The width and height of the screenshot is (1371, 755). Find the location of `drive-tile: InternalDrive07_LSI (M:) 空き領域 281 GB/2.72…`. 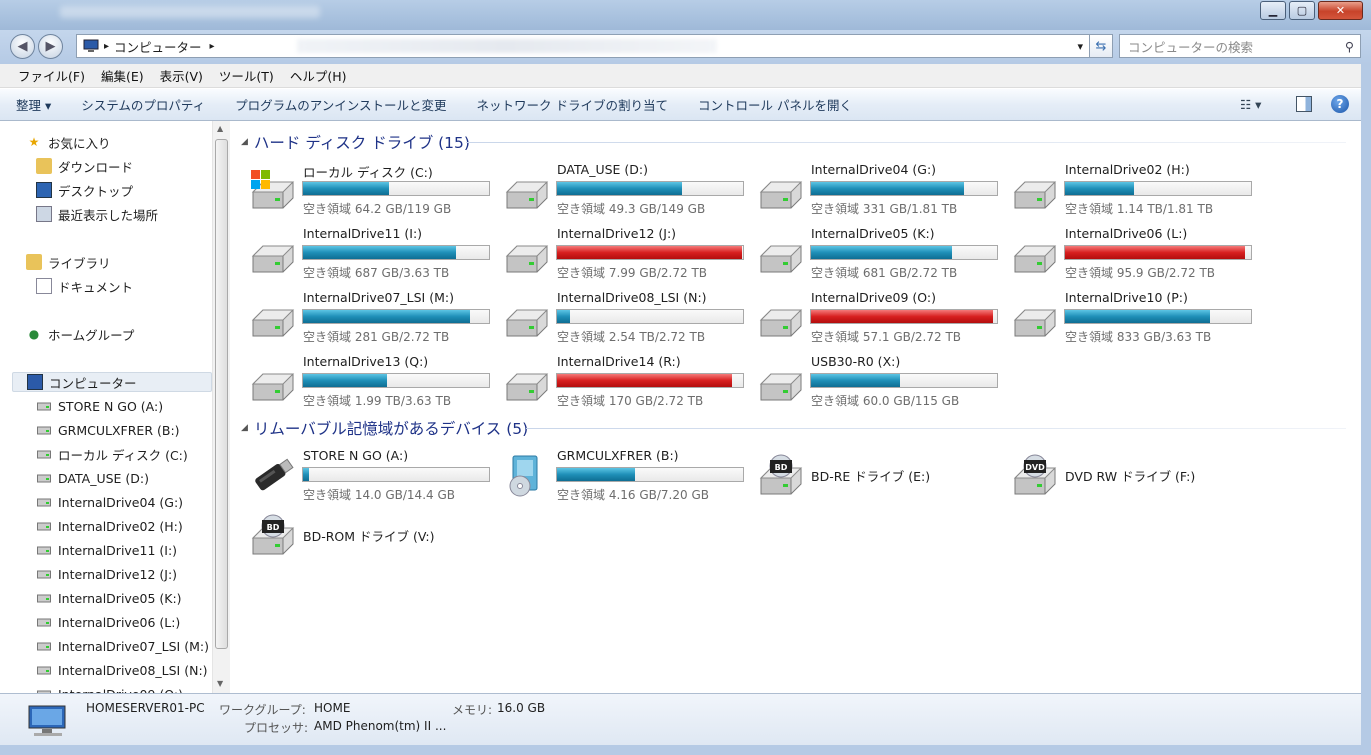

drive-tile: InternalDrive07_LSI (M:) 空き領域 281 GB/2.72… is located at coordinates (374, 318).